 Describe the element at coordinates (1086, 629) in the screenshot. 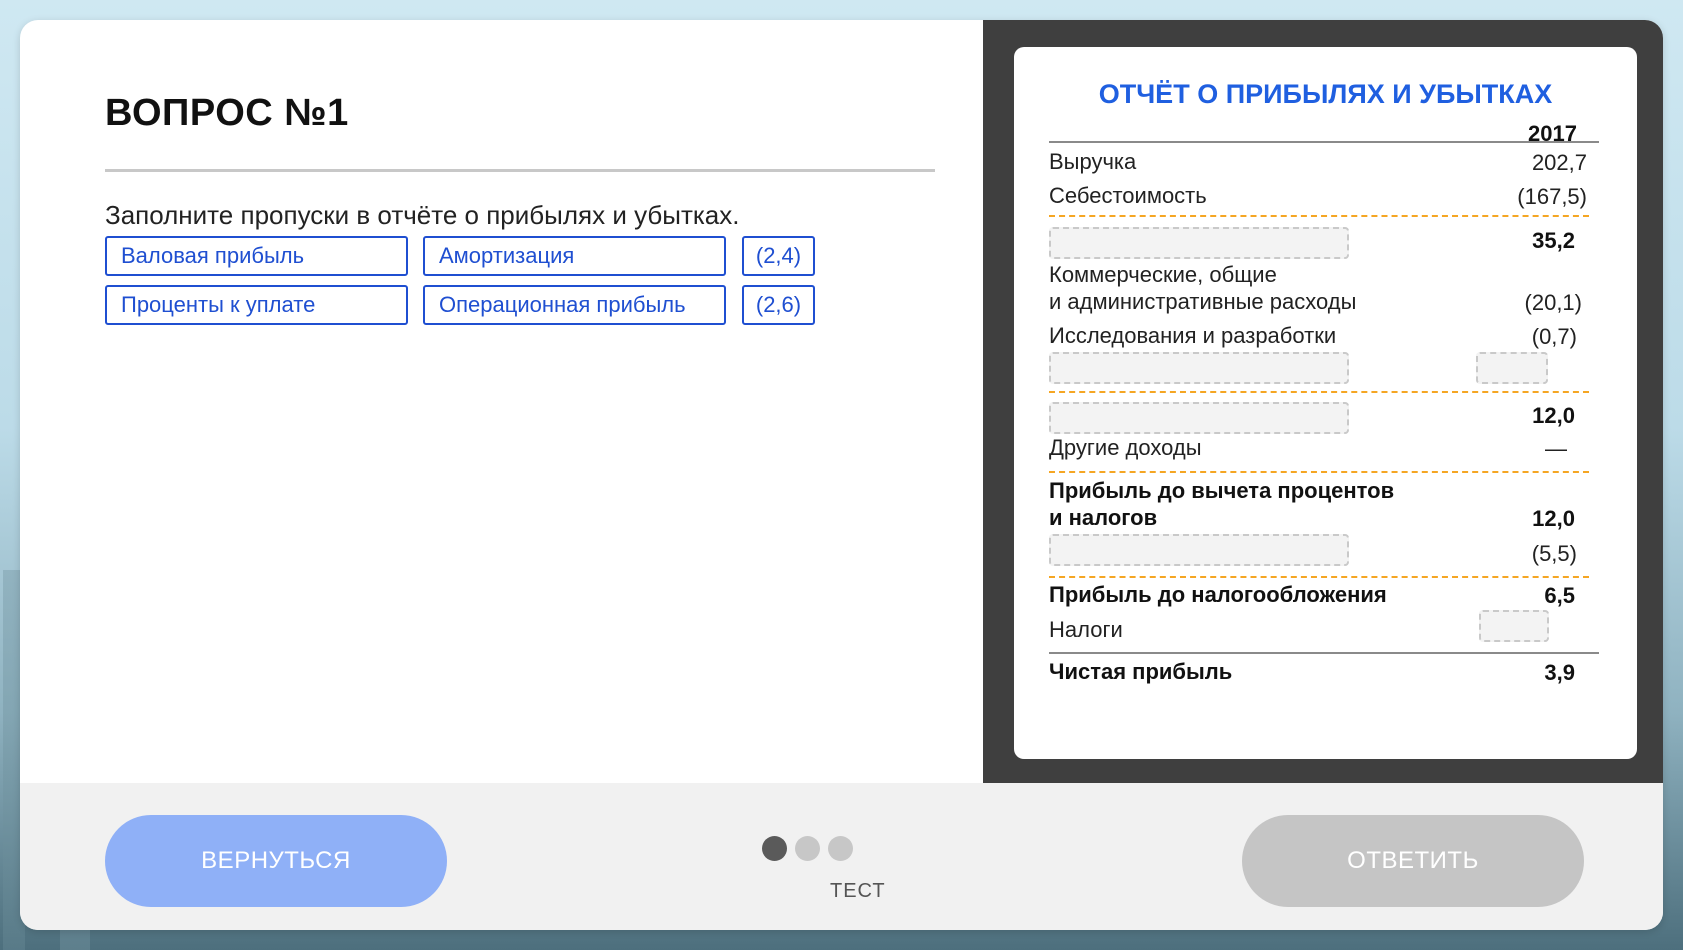

I see `taxes-label: Налоги` at that location.